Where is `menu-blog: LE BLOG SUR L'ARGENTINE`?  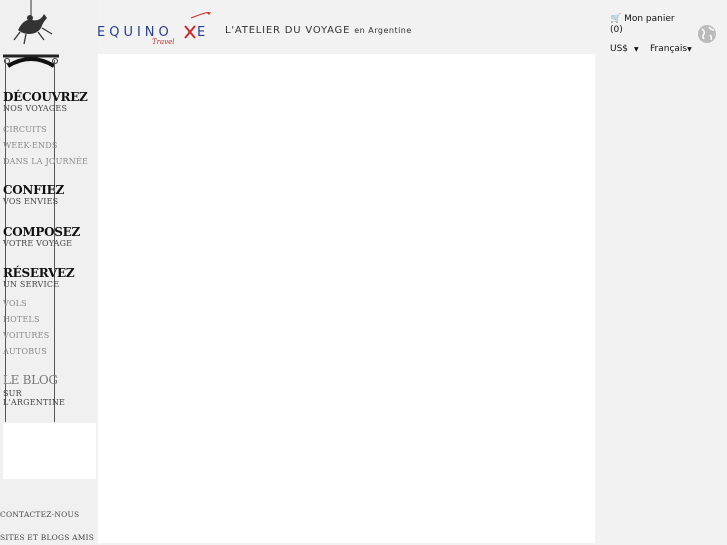
menu-blog: LE BLOG SUR L'ARGENTINE is located at coordinates (34, 390).